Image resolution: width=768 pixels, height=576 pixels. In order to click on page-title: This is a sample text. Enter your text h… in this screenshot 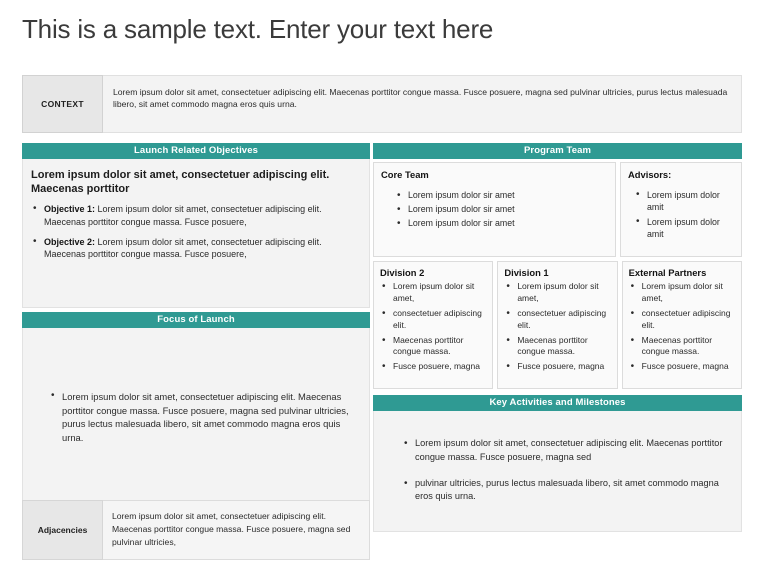, I will do `click(258, 29)`.